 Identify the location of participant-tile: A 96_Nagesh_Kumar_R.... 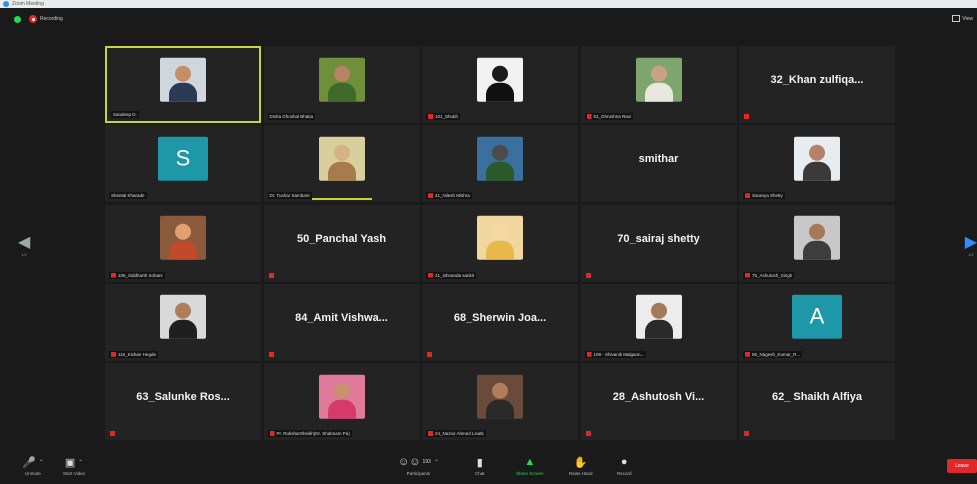
(817, 322).